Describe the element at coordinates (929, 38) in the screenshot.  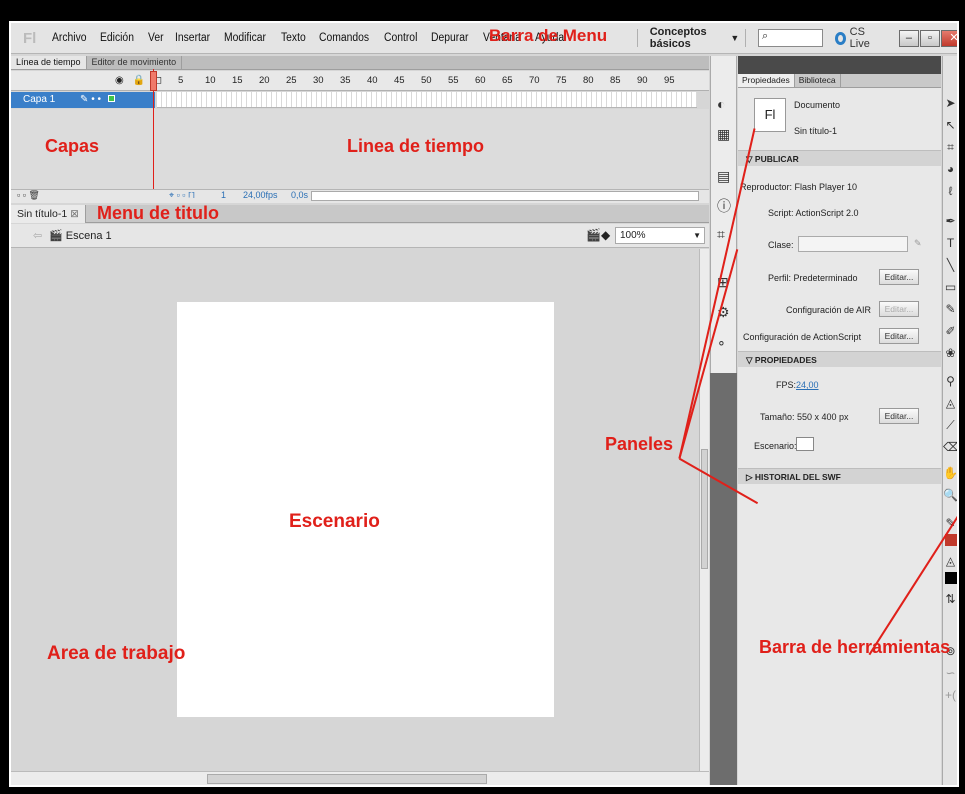
I see `maximize-button: ▫` at that location.